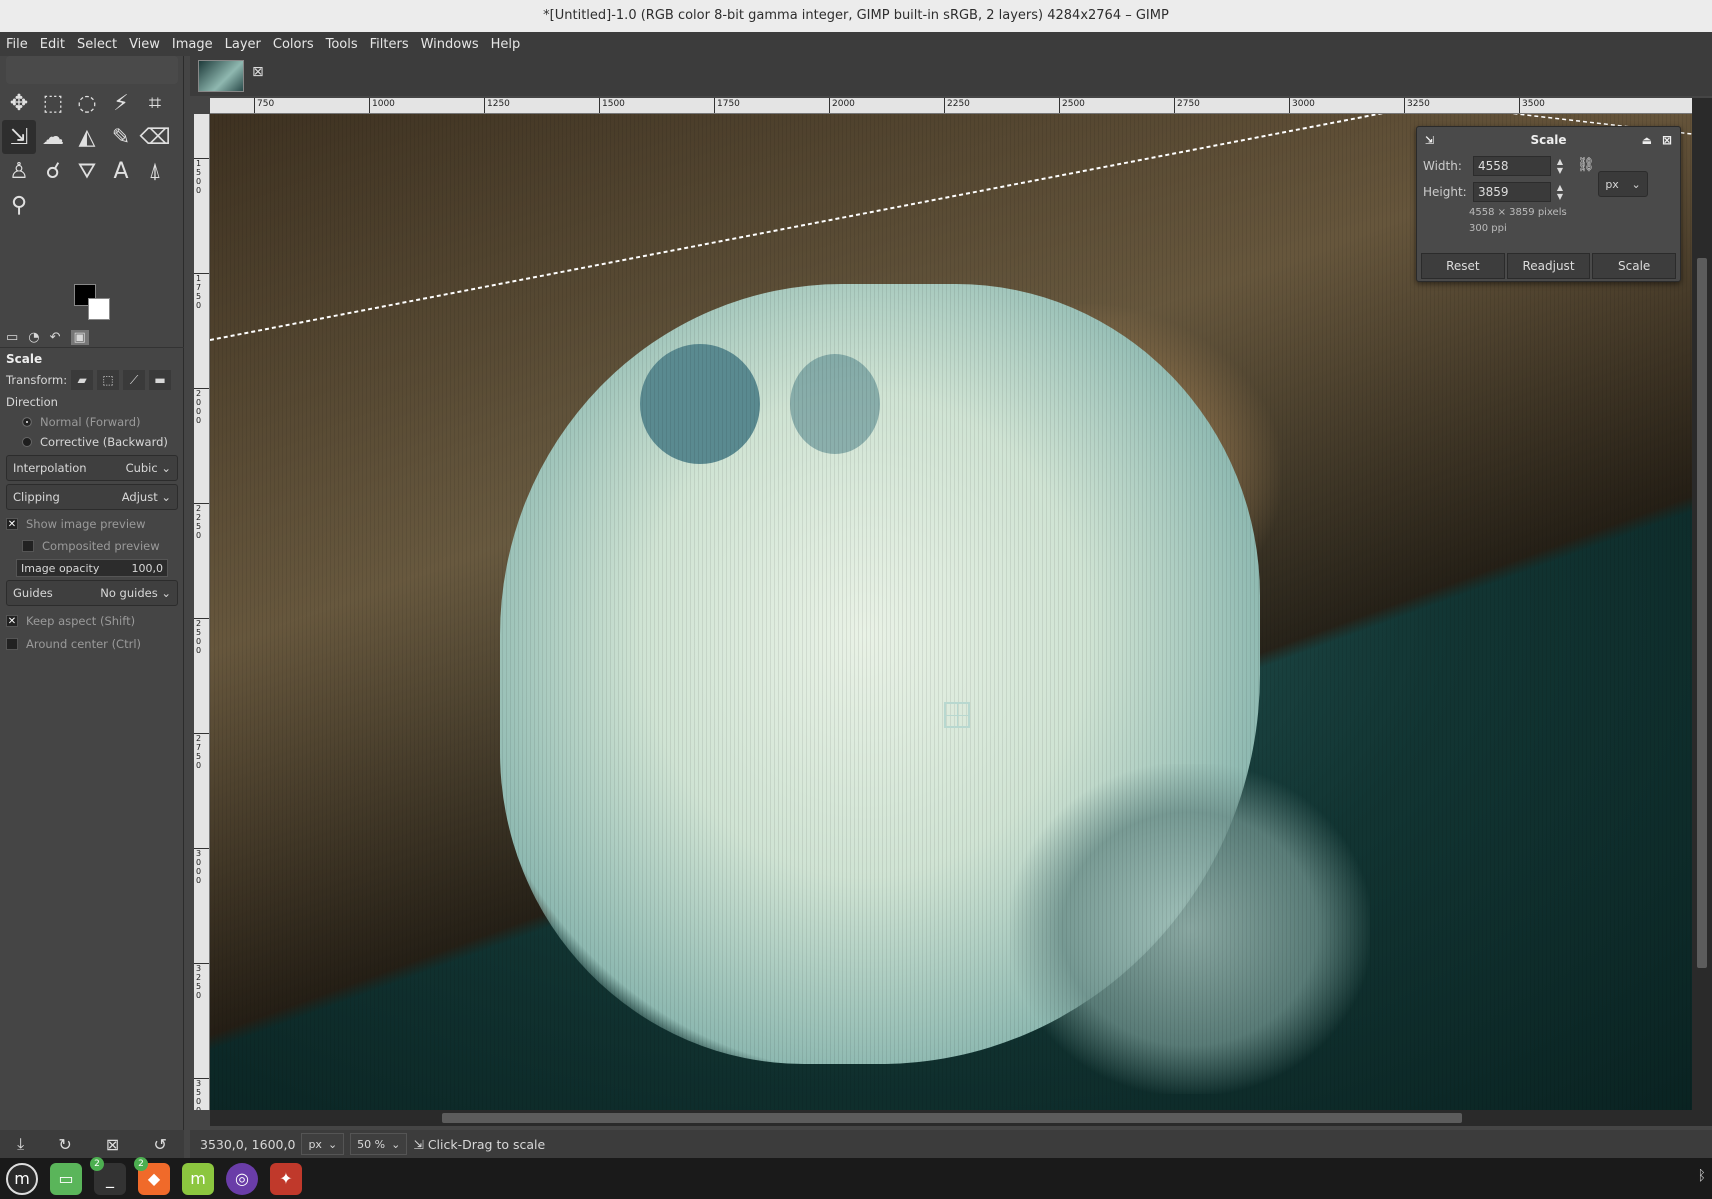 The image size is (1712, 1199). What do you see at coordinates (1586, 165) in the screenshot?
I see `chain-link-icon: ⛓` at bounding box center [1586, 165].